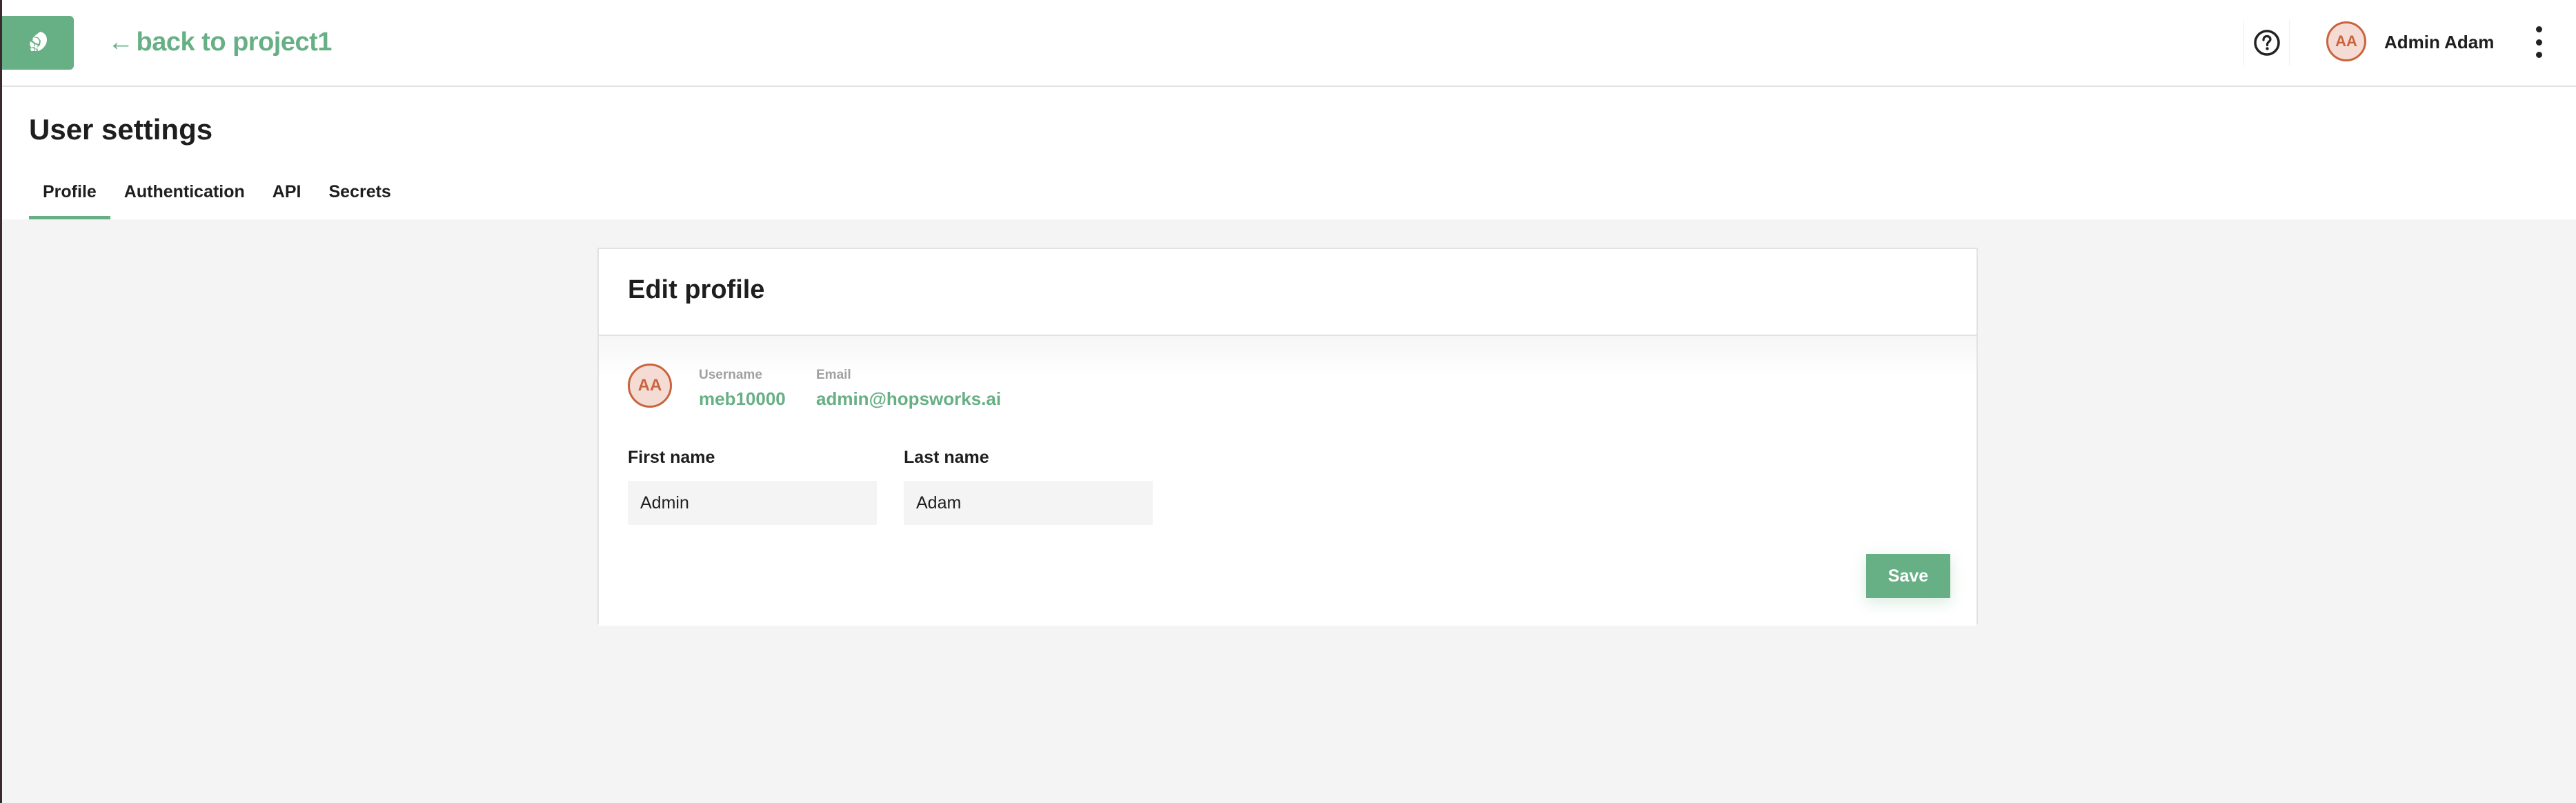 Image resolution: width=2576 pixels, height=803 pixels. I want to click on username-info: Username meb10000, so click(742, 389).